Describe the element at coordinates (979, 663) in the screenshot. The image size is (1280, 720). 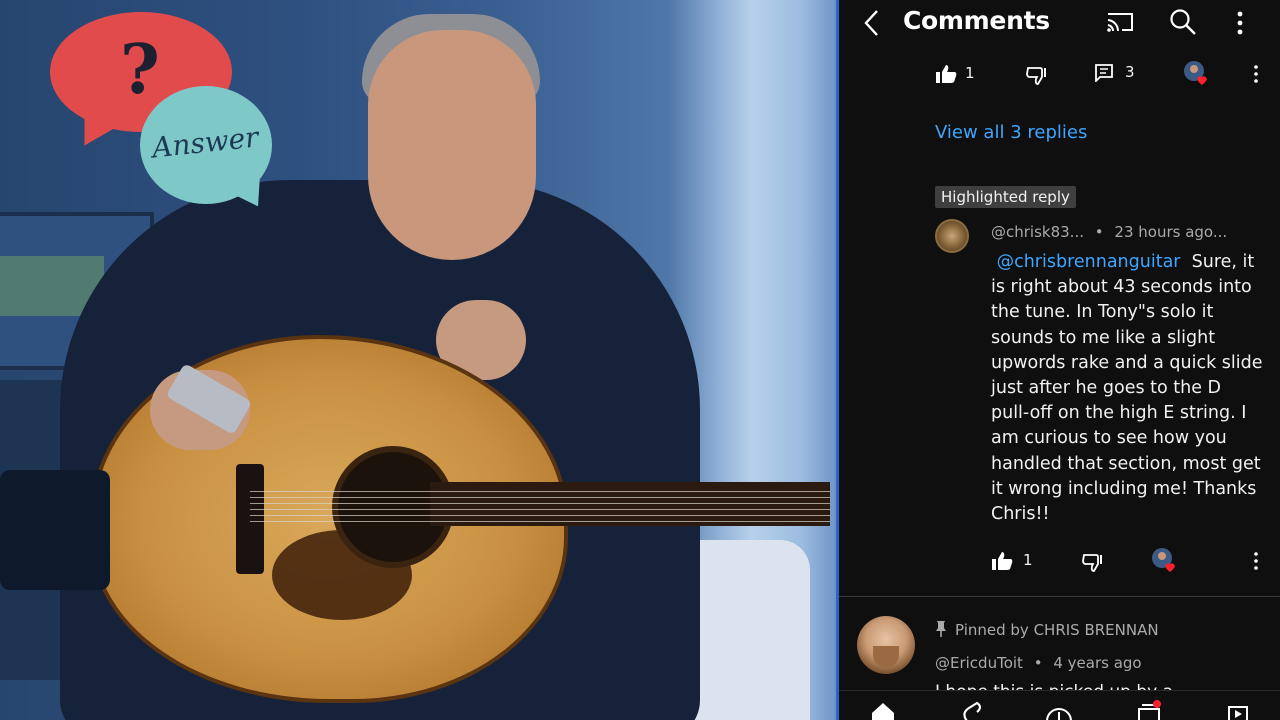
I see `comment-author: @EricduToit` at that location.